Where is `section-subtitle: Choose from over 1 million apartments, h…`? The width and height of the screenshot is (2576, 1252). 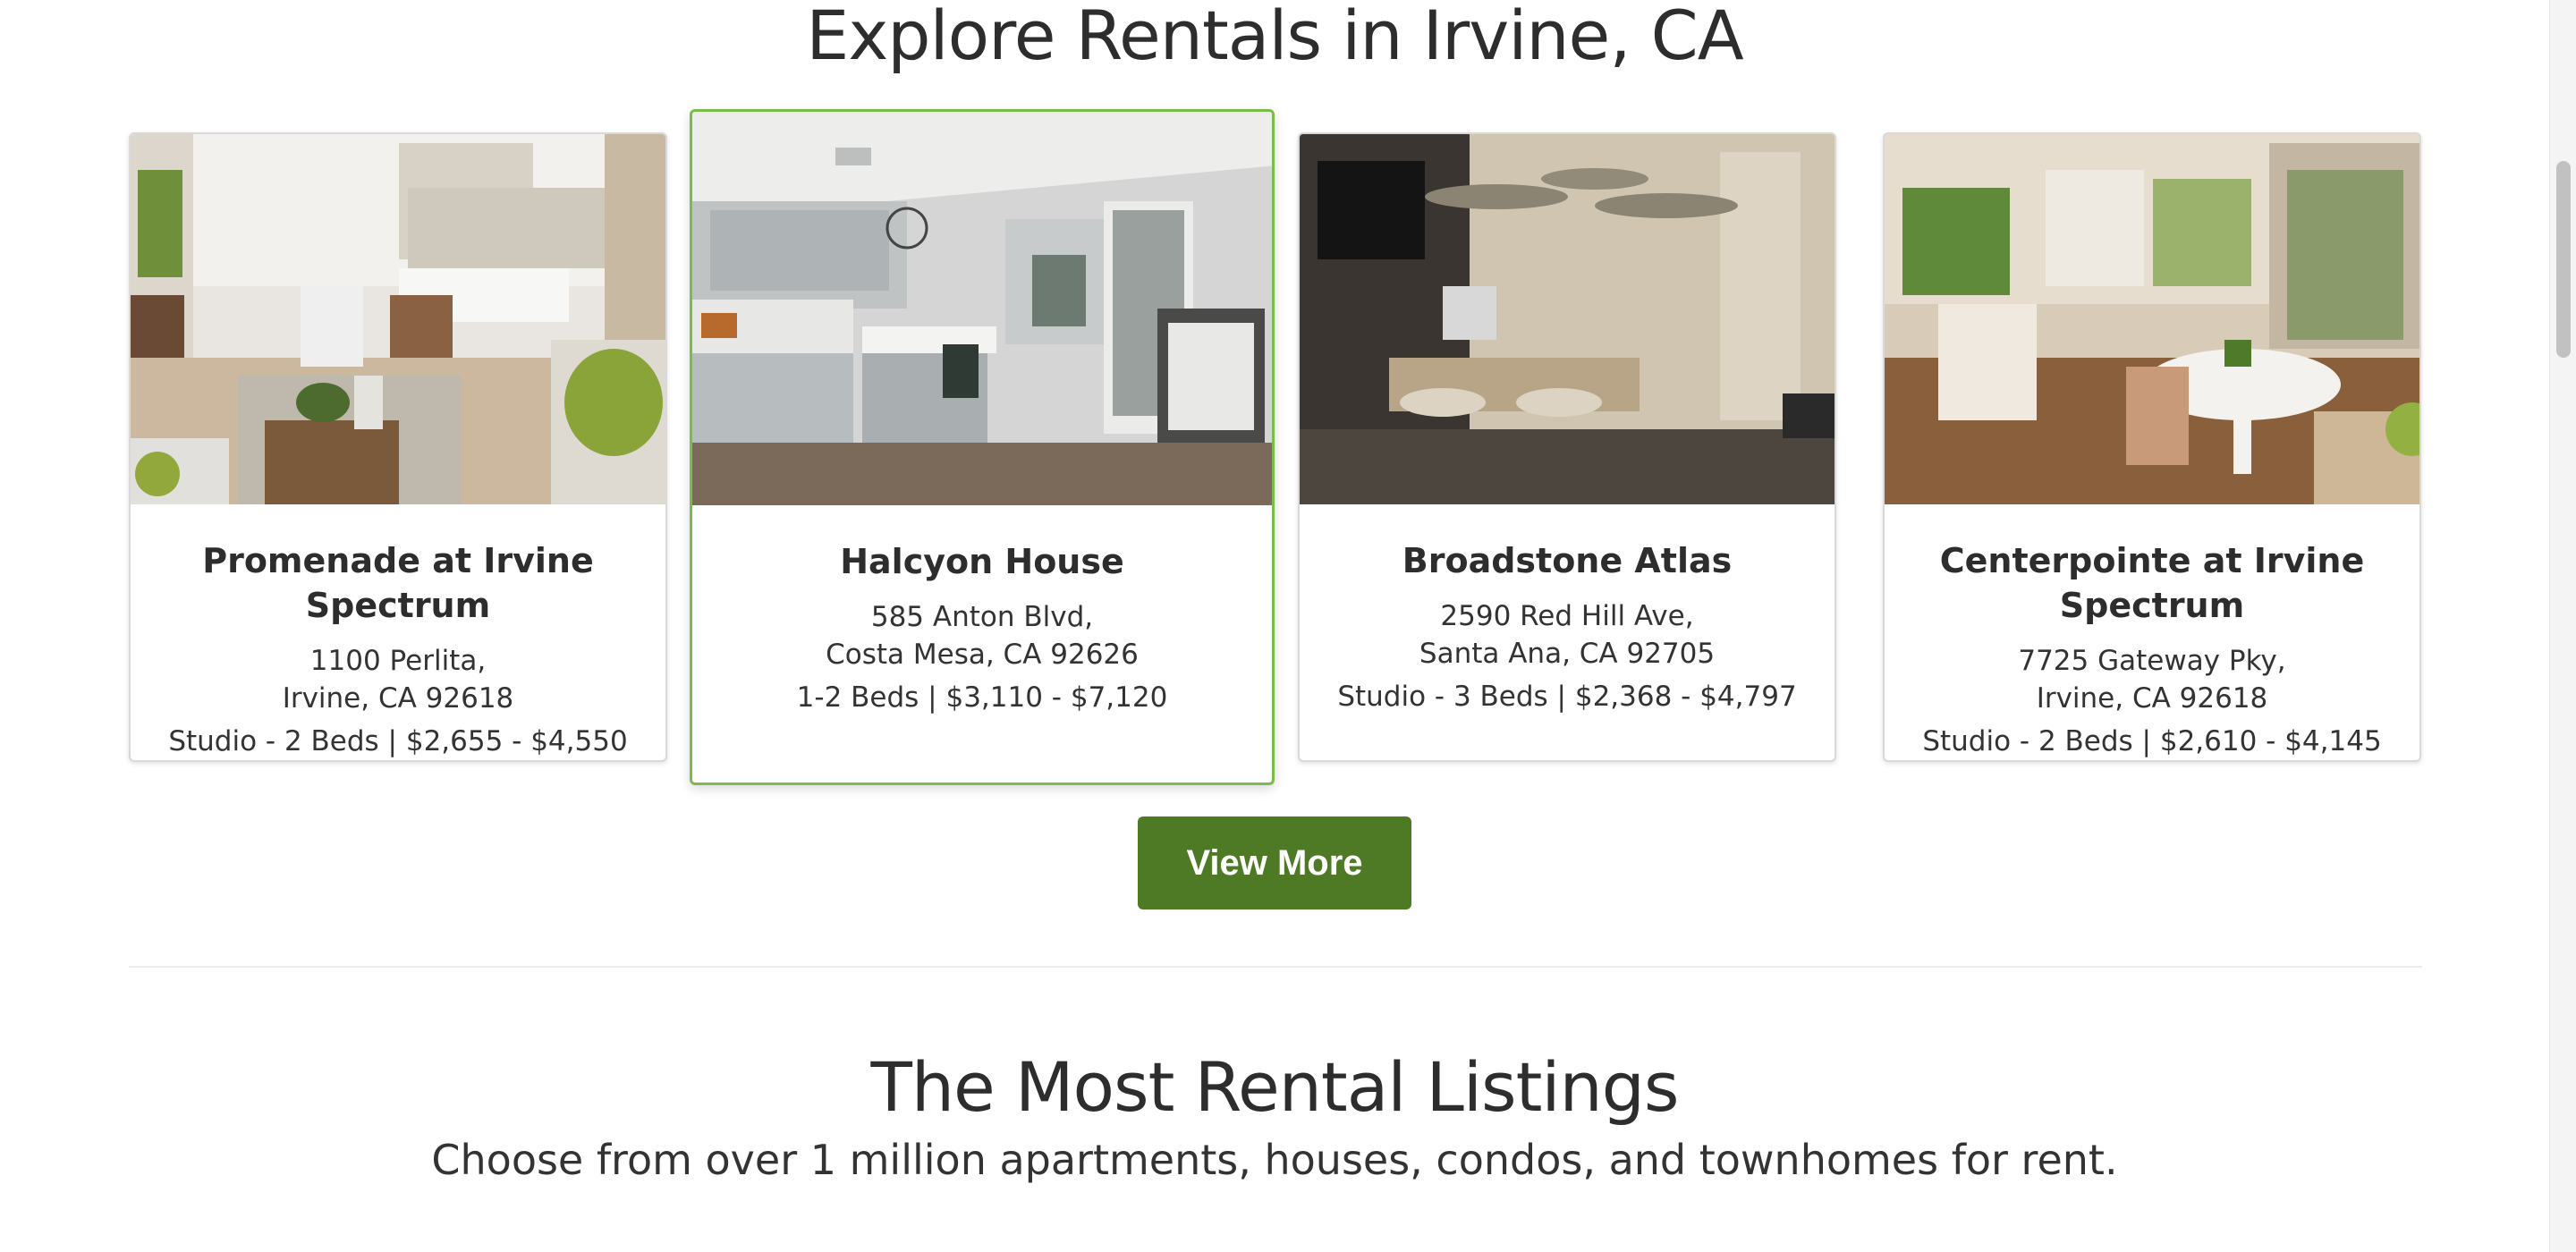
section-subtitle: Choose from over 1 million apartments, h… is located at coordinates (1274, 1160).